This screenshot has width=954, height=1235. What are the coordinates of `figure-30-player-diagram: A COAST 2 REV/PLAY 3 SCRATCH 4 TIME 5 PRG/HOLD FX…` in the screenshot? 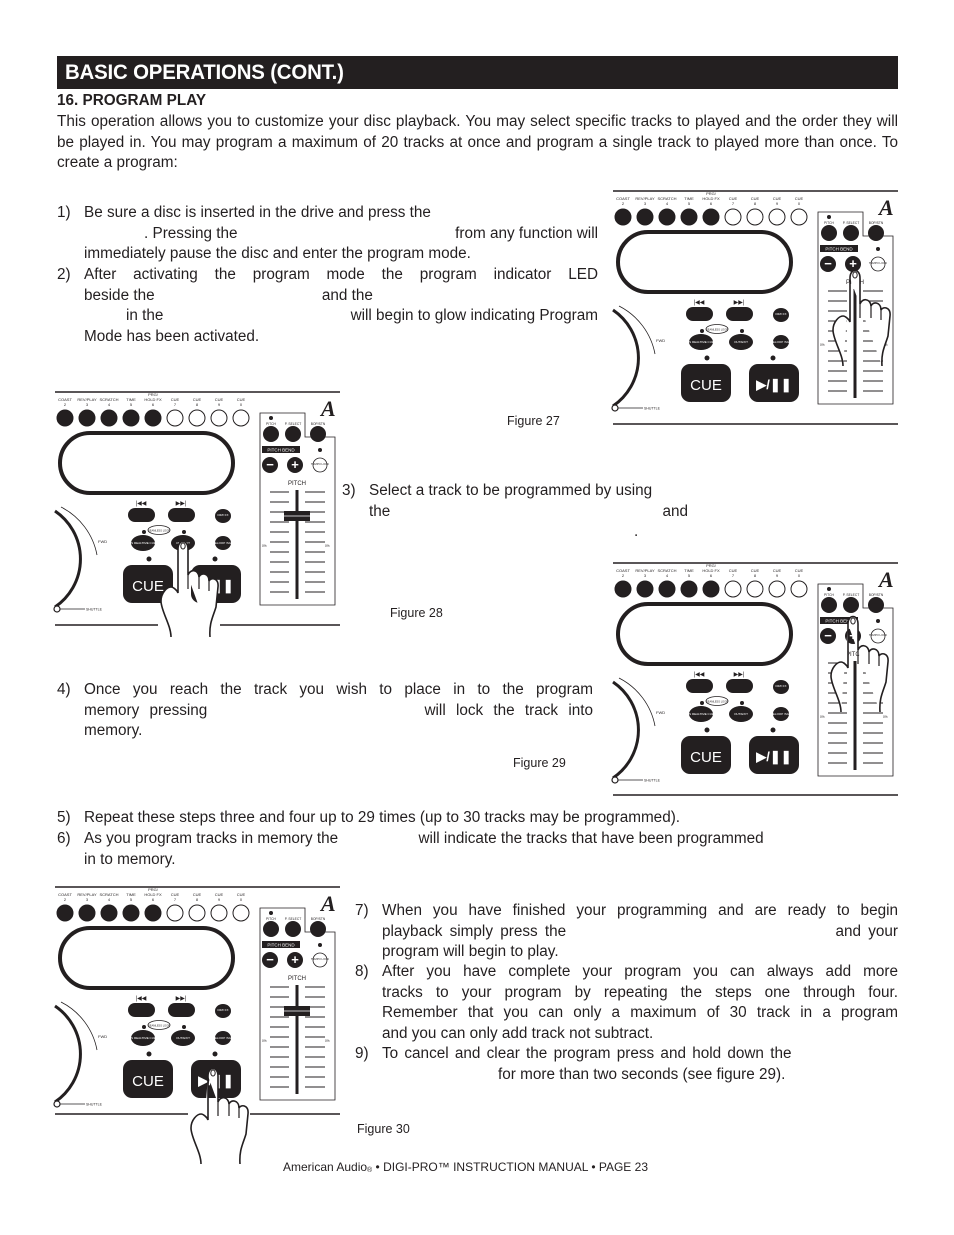 It's located at (196, 1023).